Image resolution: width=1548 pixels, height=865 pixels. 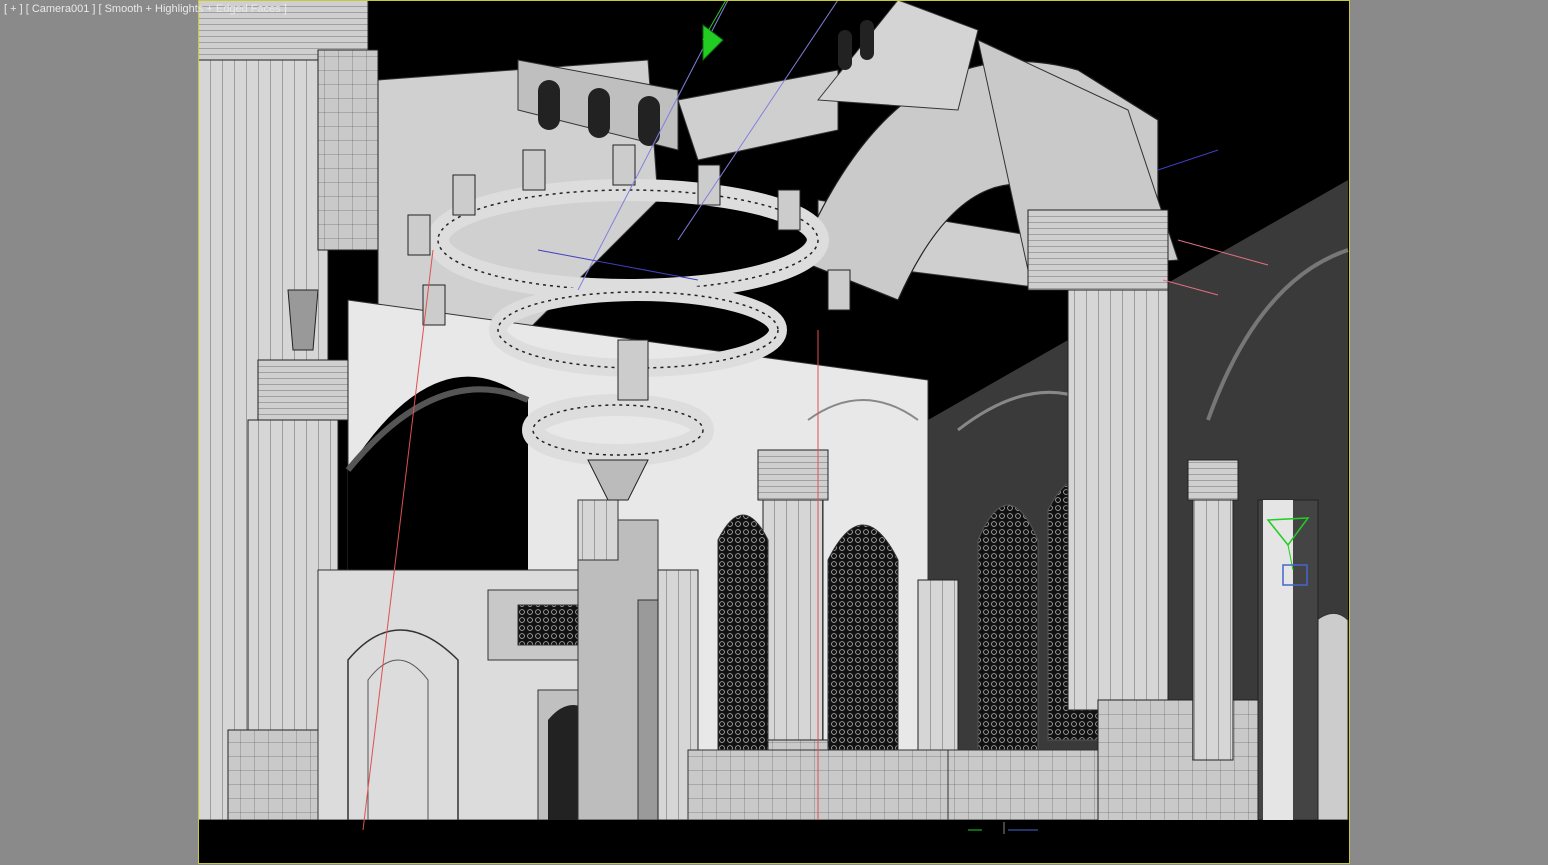 I want to click on viewport-camera-label: [ Camera001 ], so click(x=61, y=9).